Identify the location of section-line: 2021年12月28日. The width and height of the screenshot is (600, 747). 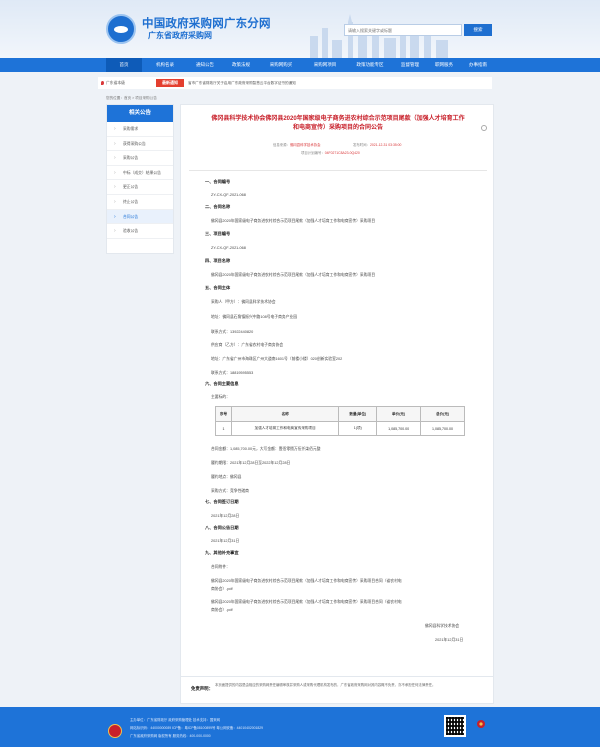
(225, 516).